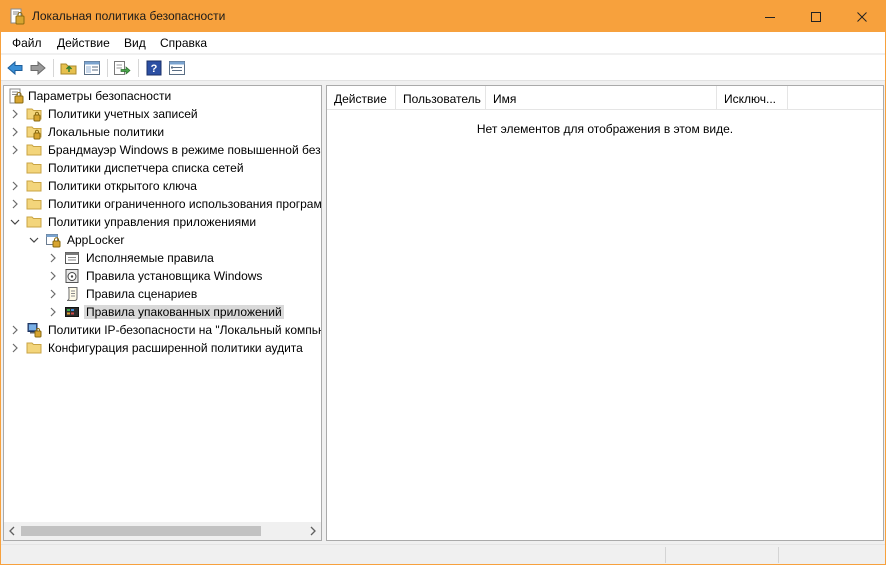 This screenshot has width=886, height=565. I want to click on tree-item-label: Правила установщика Windows, so click(174, 276).